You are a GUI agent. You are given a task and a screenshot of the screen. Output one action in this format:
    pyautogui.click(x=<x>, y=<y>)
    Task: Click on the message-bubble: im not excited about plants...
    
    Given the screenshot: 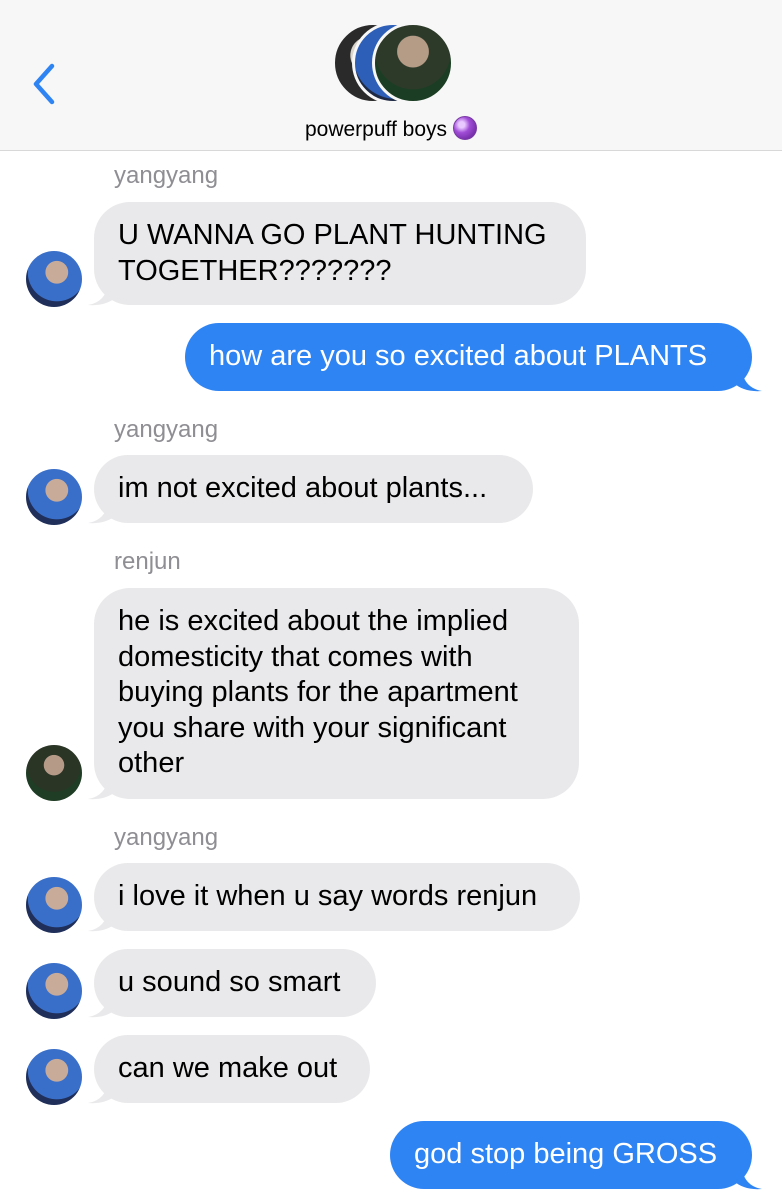 What is the action you would take?
    pyautogui.click(x=313, y=489)
    